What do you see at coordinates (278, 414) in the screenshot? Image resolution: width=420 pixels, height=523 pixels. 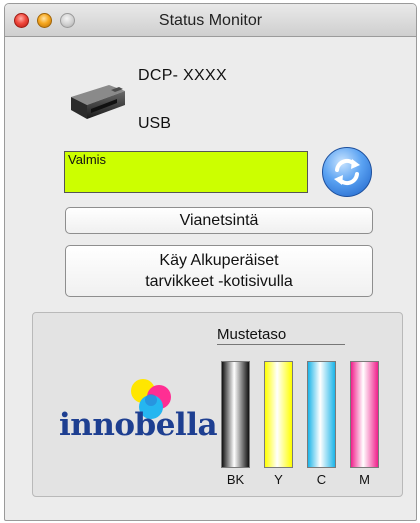 I see `ink-tank-y` at bounding box center [278, 414].